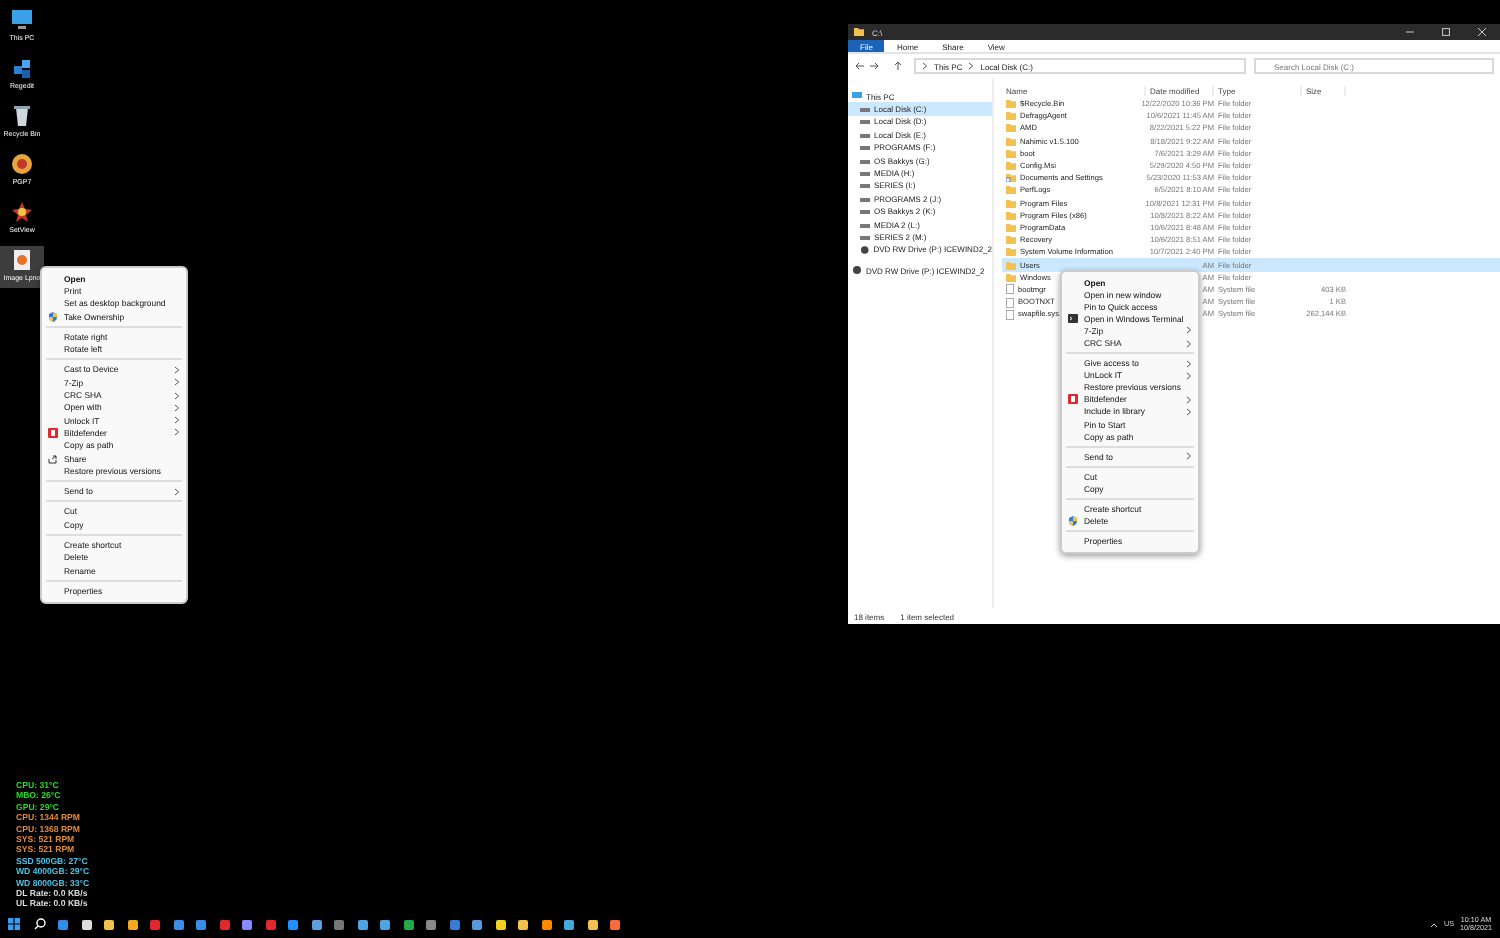 This screenshot has width=1500, height=938. I want to click on cubes-icon, so click(22, 68).